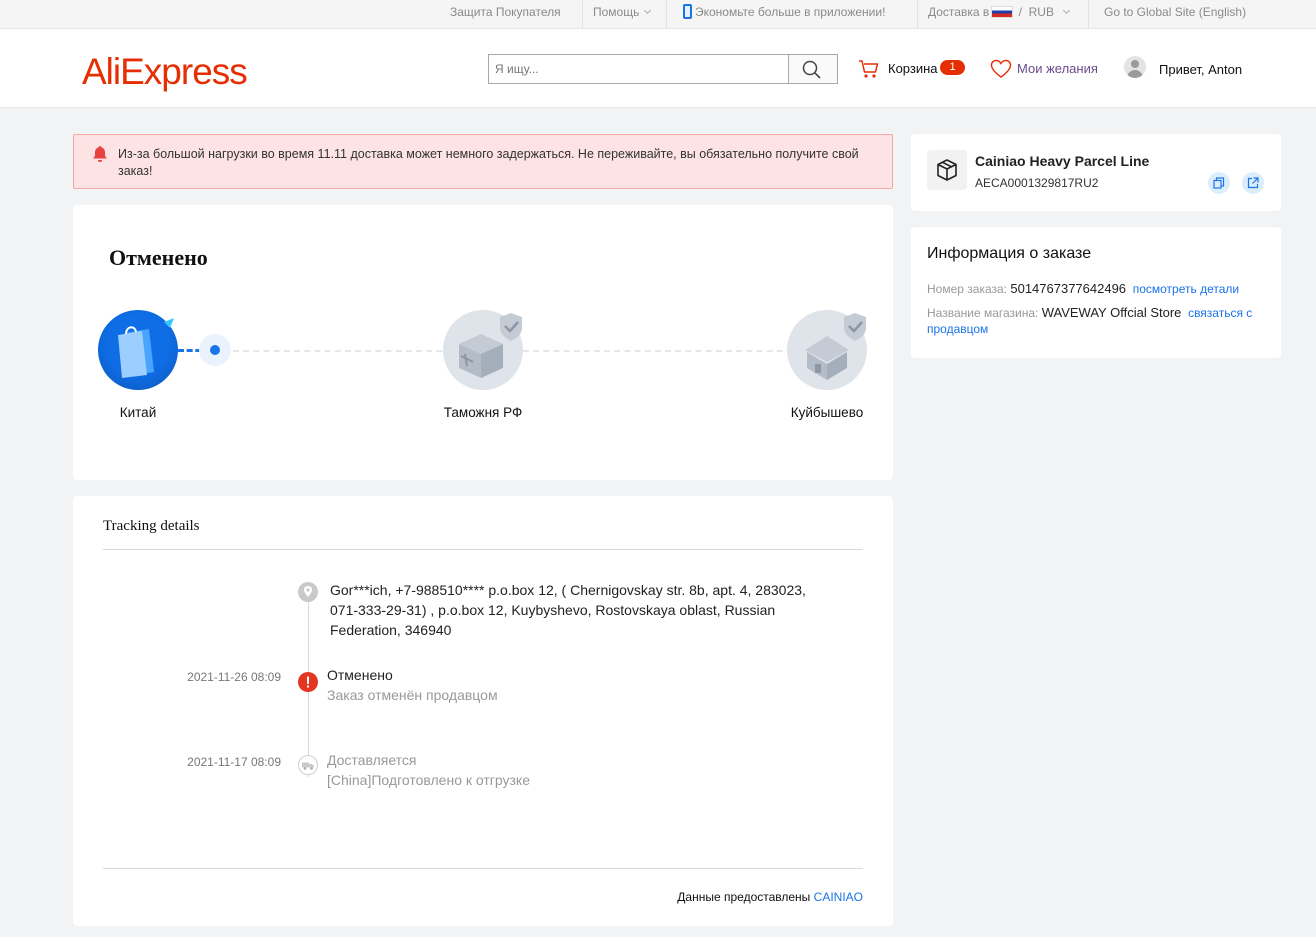 Image resolution: width=1316 pixels, height=937 pixels. Describe the element at coordinates (158, 257) in the screenshot. I see `order-status-title: Отменено` at that location.